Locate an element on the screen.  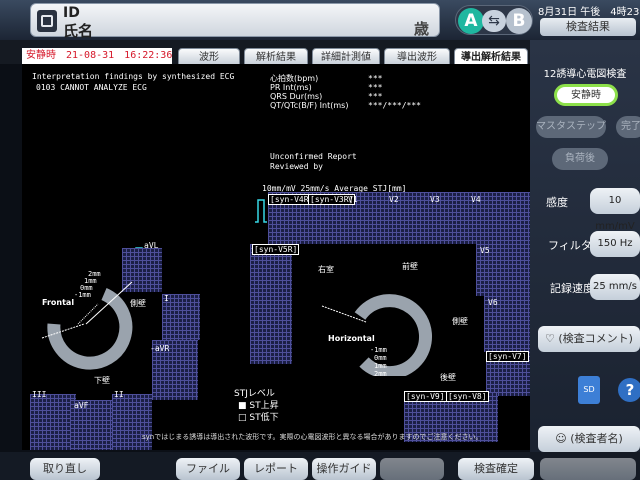
mode-master-step-button: マスタステップ is located at coordinates (571, 127).